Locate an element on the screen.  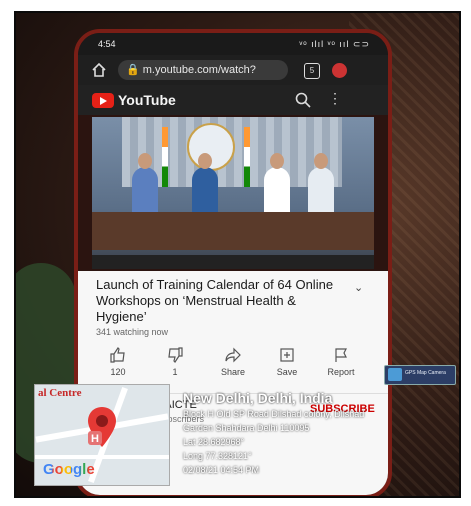
gps-map-camera-badge: GPS Map Camera is located at coordinates (420, 375).